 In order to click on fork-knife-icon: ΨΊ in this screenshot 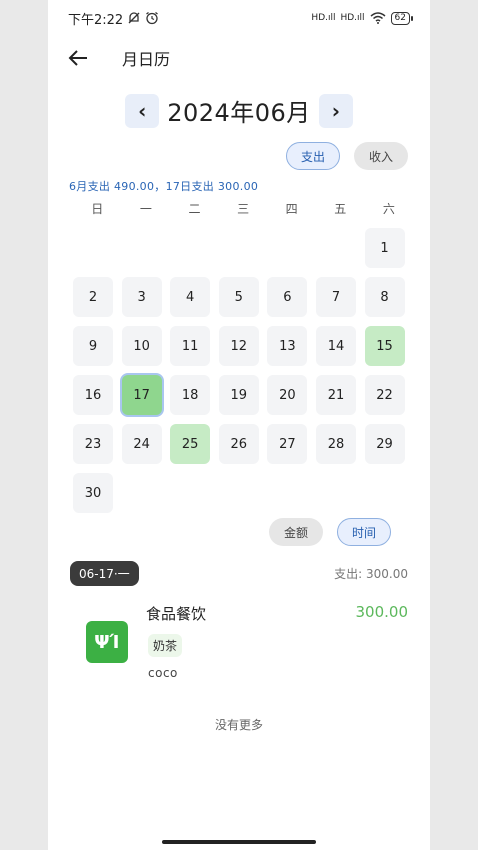, I will do `click(107, 642)`.